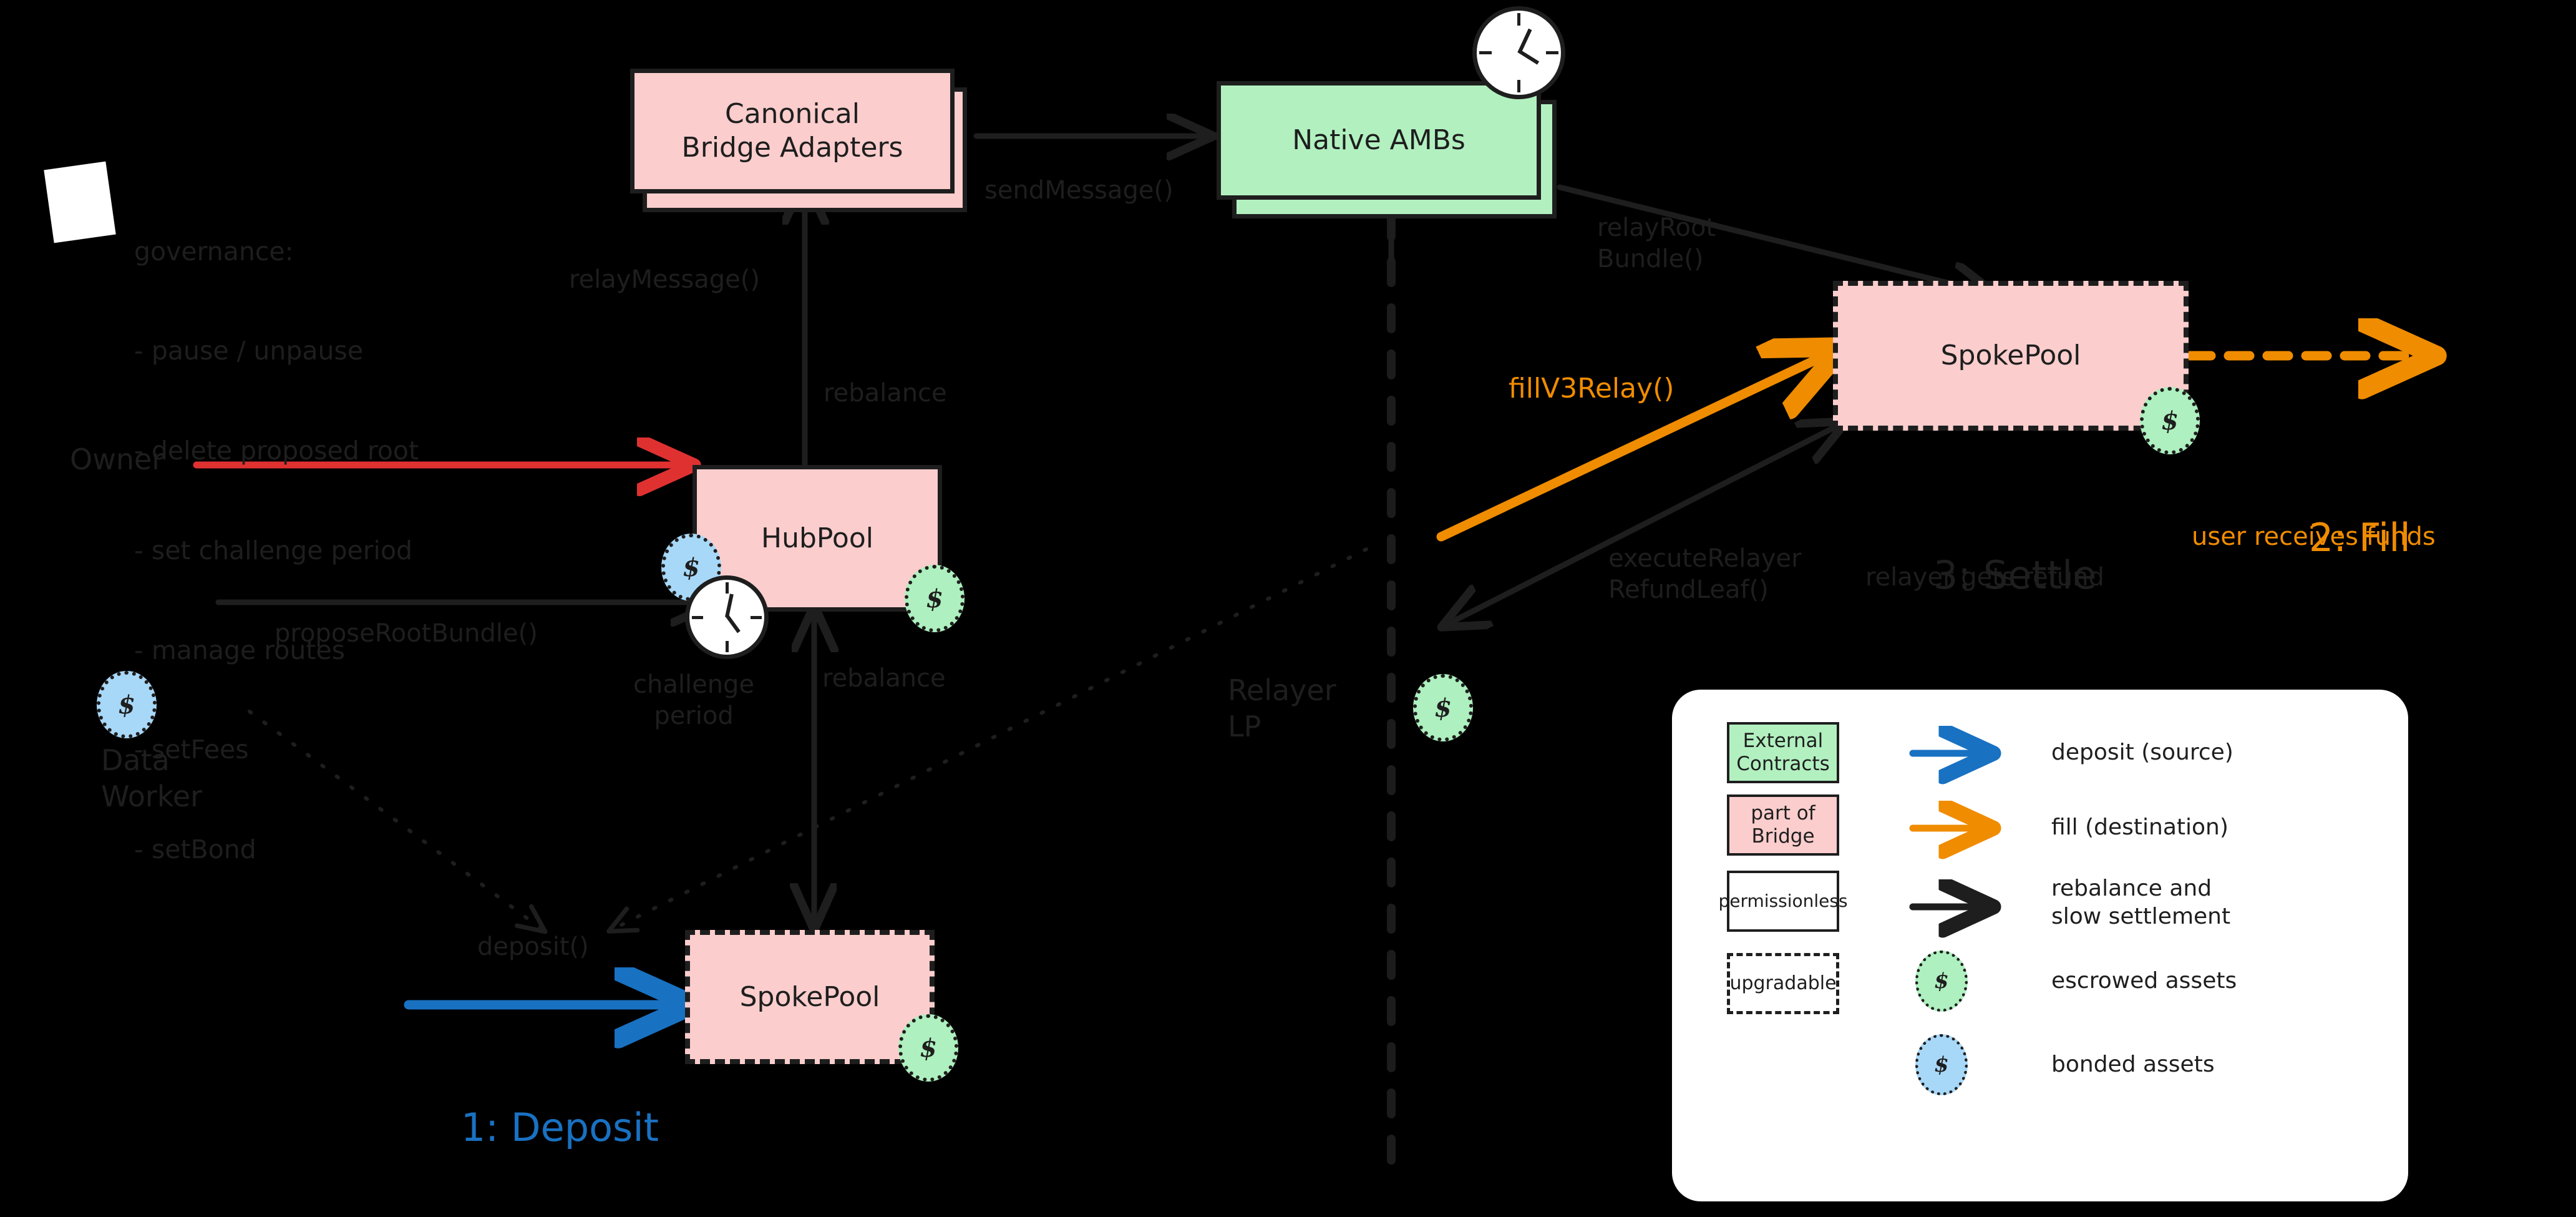 The height and width of the screenshot is (1217, 2576). I want to click on canonical-bridge-adapters-label: Canonical Bridge Adapters, so click(792, 131).